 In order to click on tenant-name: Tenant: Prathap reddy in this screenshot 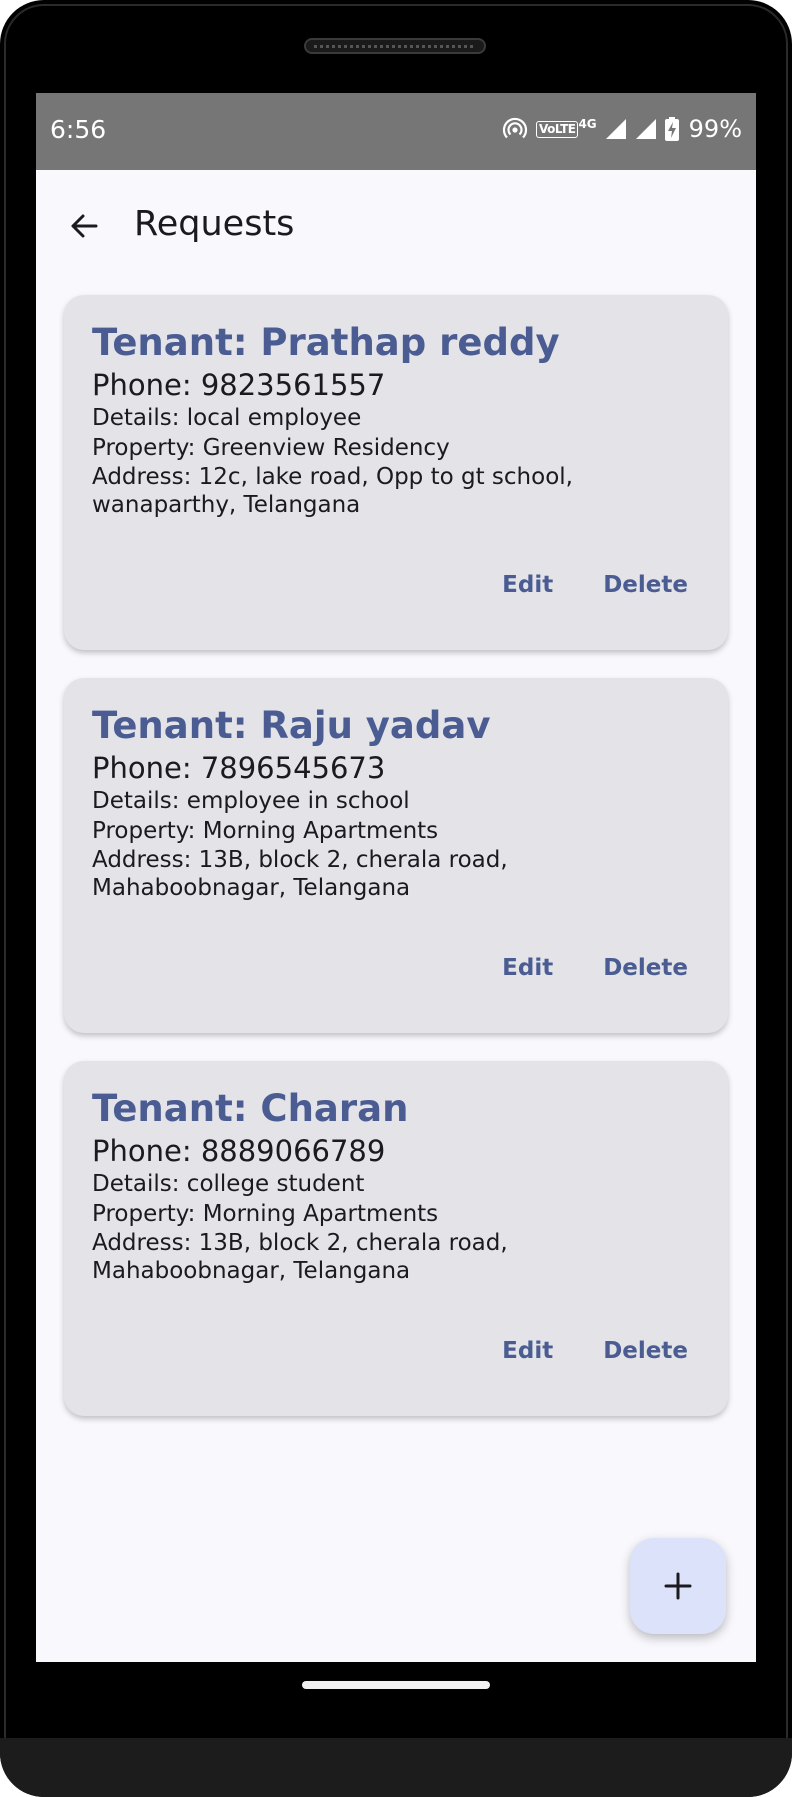, I will do `click(326, 342)`.